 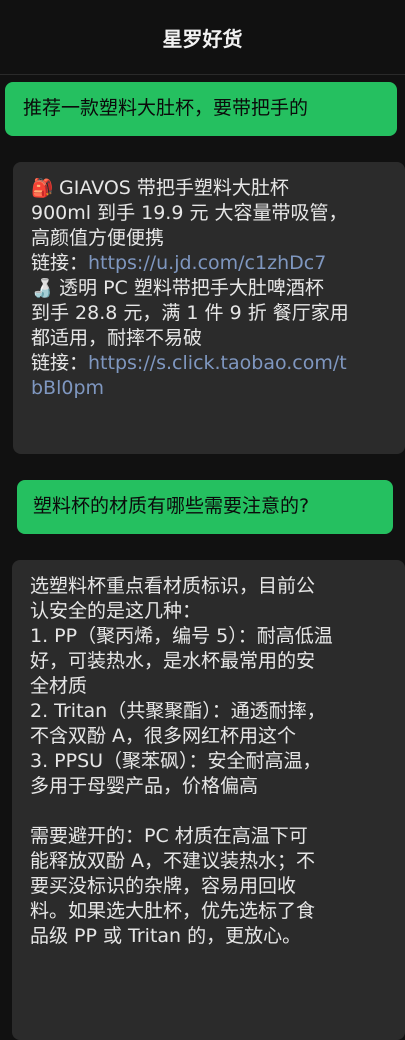 What do you see at coordinates (181, 636) in the screenshot?
I see `answer-line: 1. PP（聚丙烯，编号 5）：耐高低温` at bounding box center [181, 636].